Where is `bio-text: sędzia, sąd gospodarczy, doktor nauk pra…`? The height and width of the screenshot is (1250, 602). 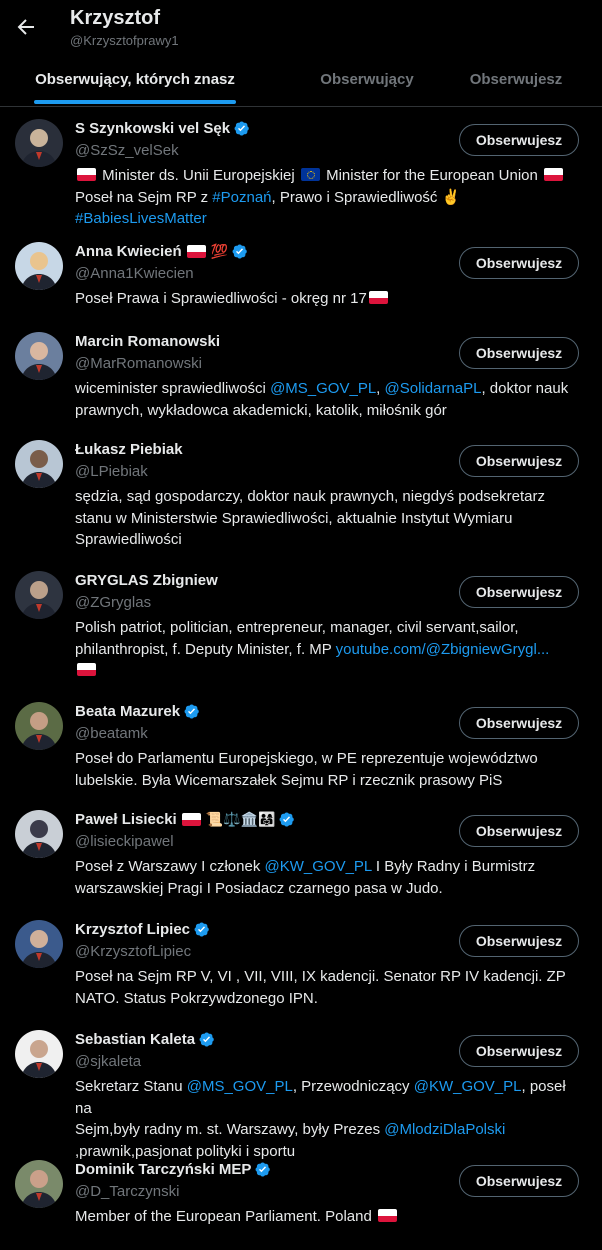
bio-text: sędzia, sąd gospodarczy, doktor nauk pra… is located at coordinates (310, 496).